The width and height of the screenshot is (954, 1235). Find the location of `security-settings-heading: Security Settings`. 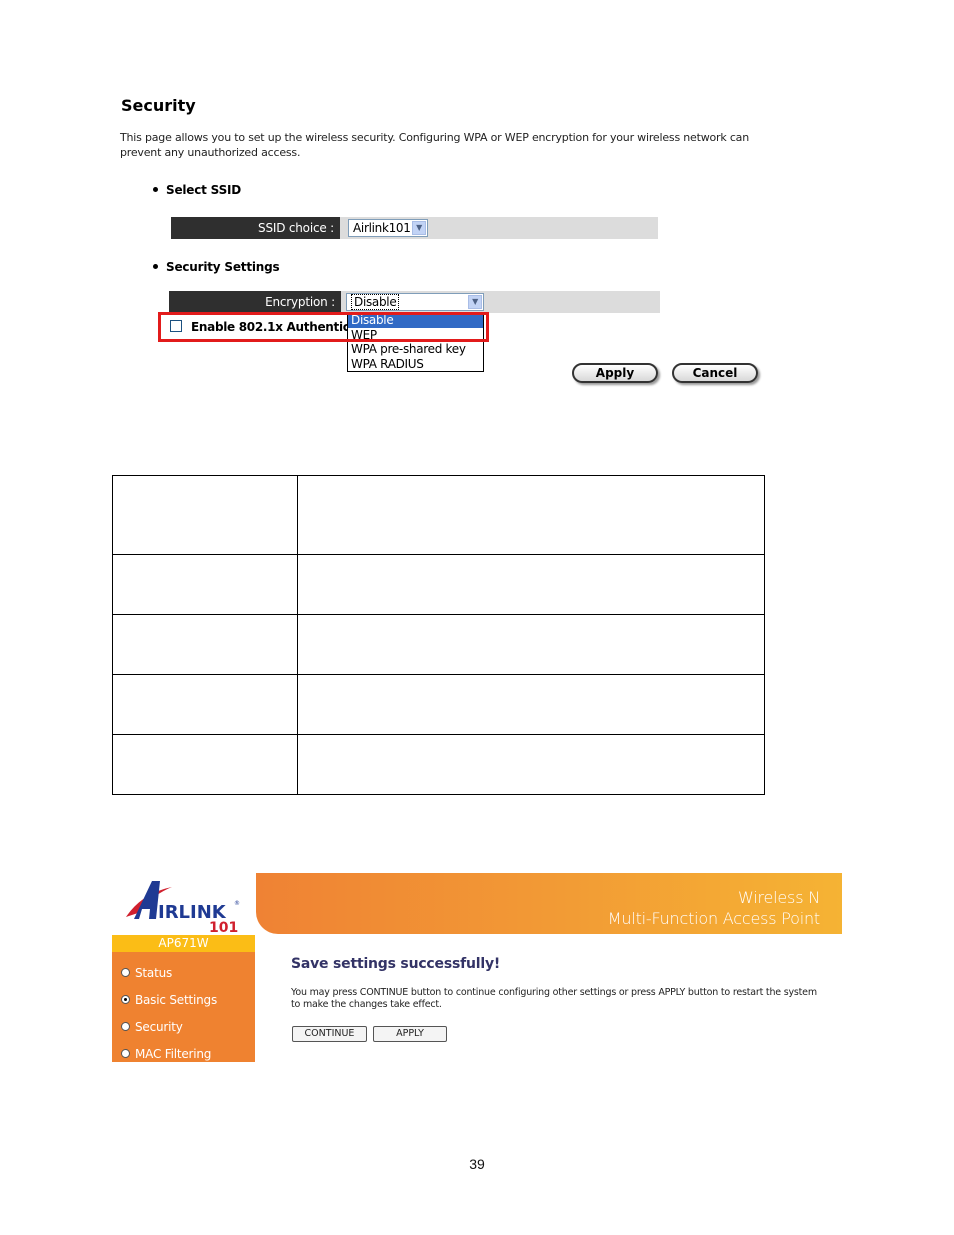

security-settings-heading: Security Settings is located at coordinates (216, 267).